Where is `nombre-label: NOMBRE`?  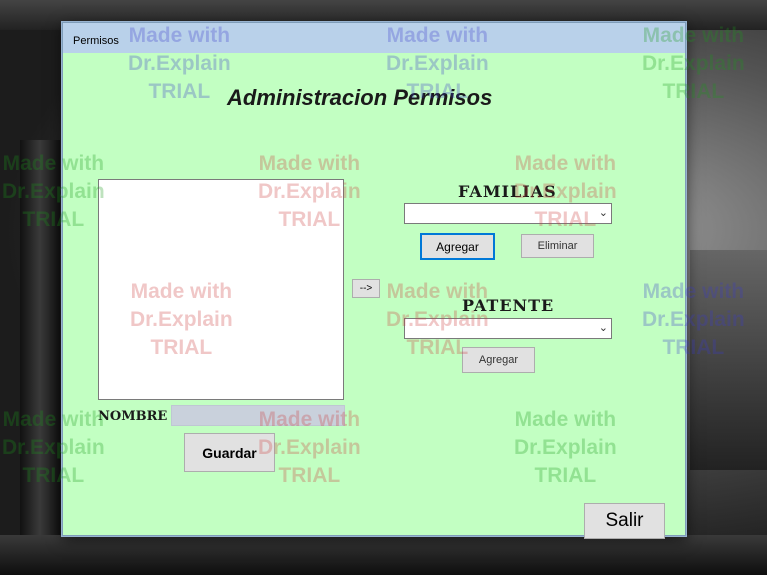 nombre-label: NOMBRE is located at coordinates (133, 416).